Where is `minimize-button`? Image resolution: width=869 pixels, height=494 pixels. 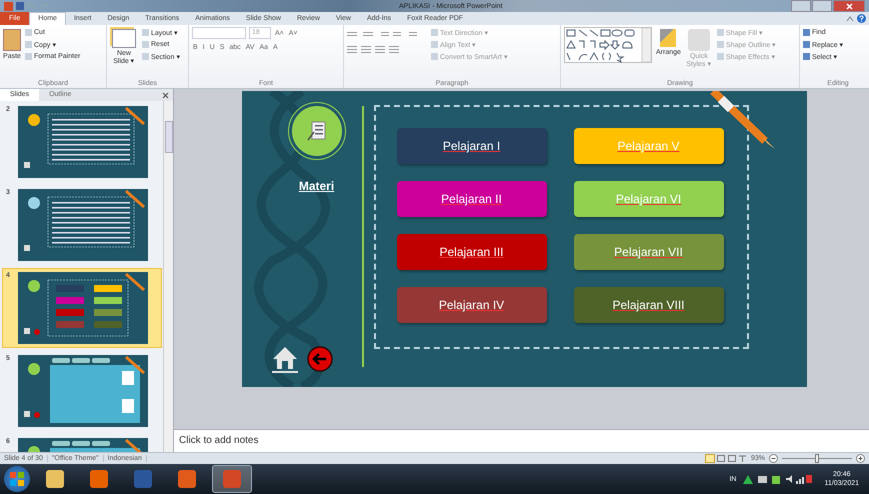
minimize-button is located at coordinates (801, 6).